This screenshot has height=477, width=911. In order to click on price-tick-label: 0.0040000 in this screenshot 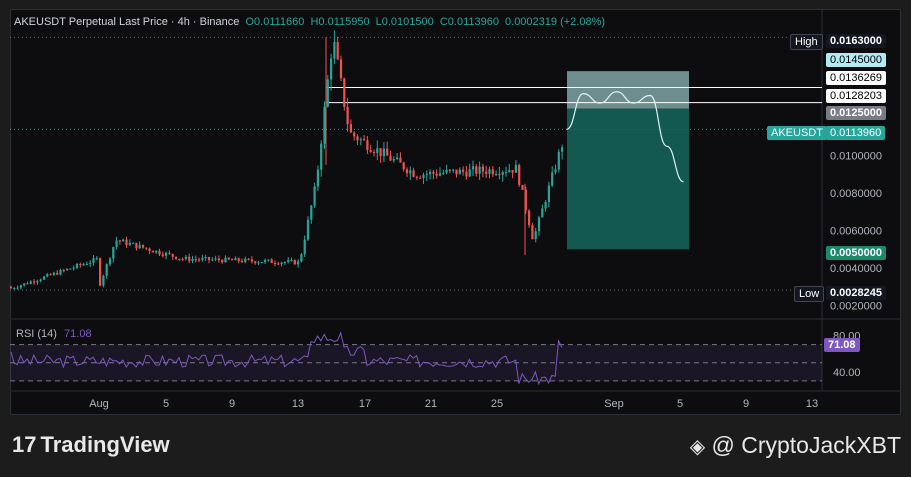, I will do `click(856, 269)`.